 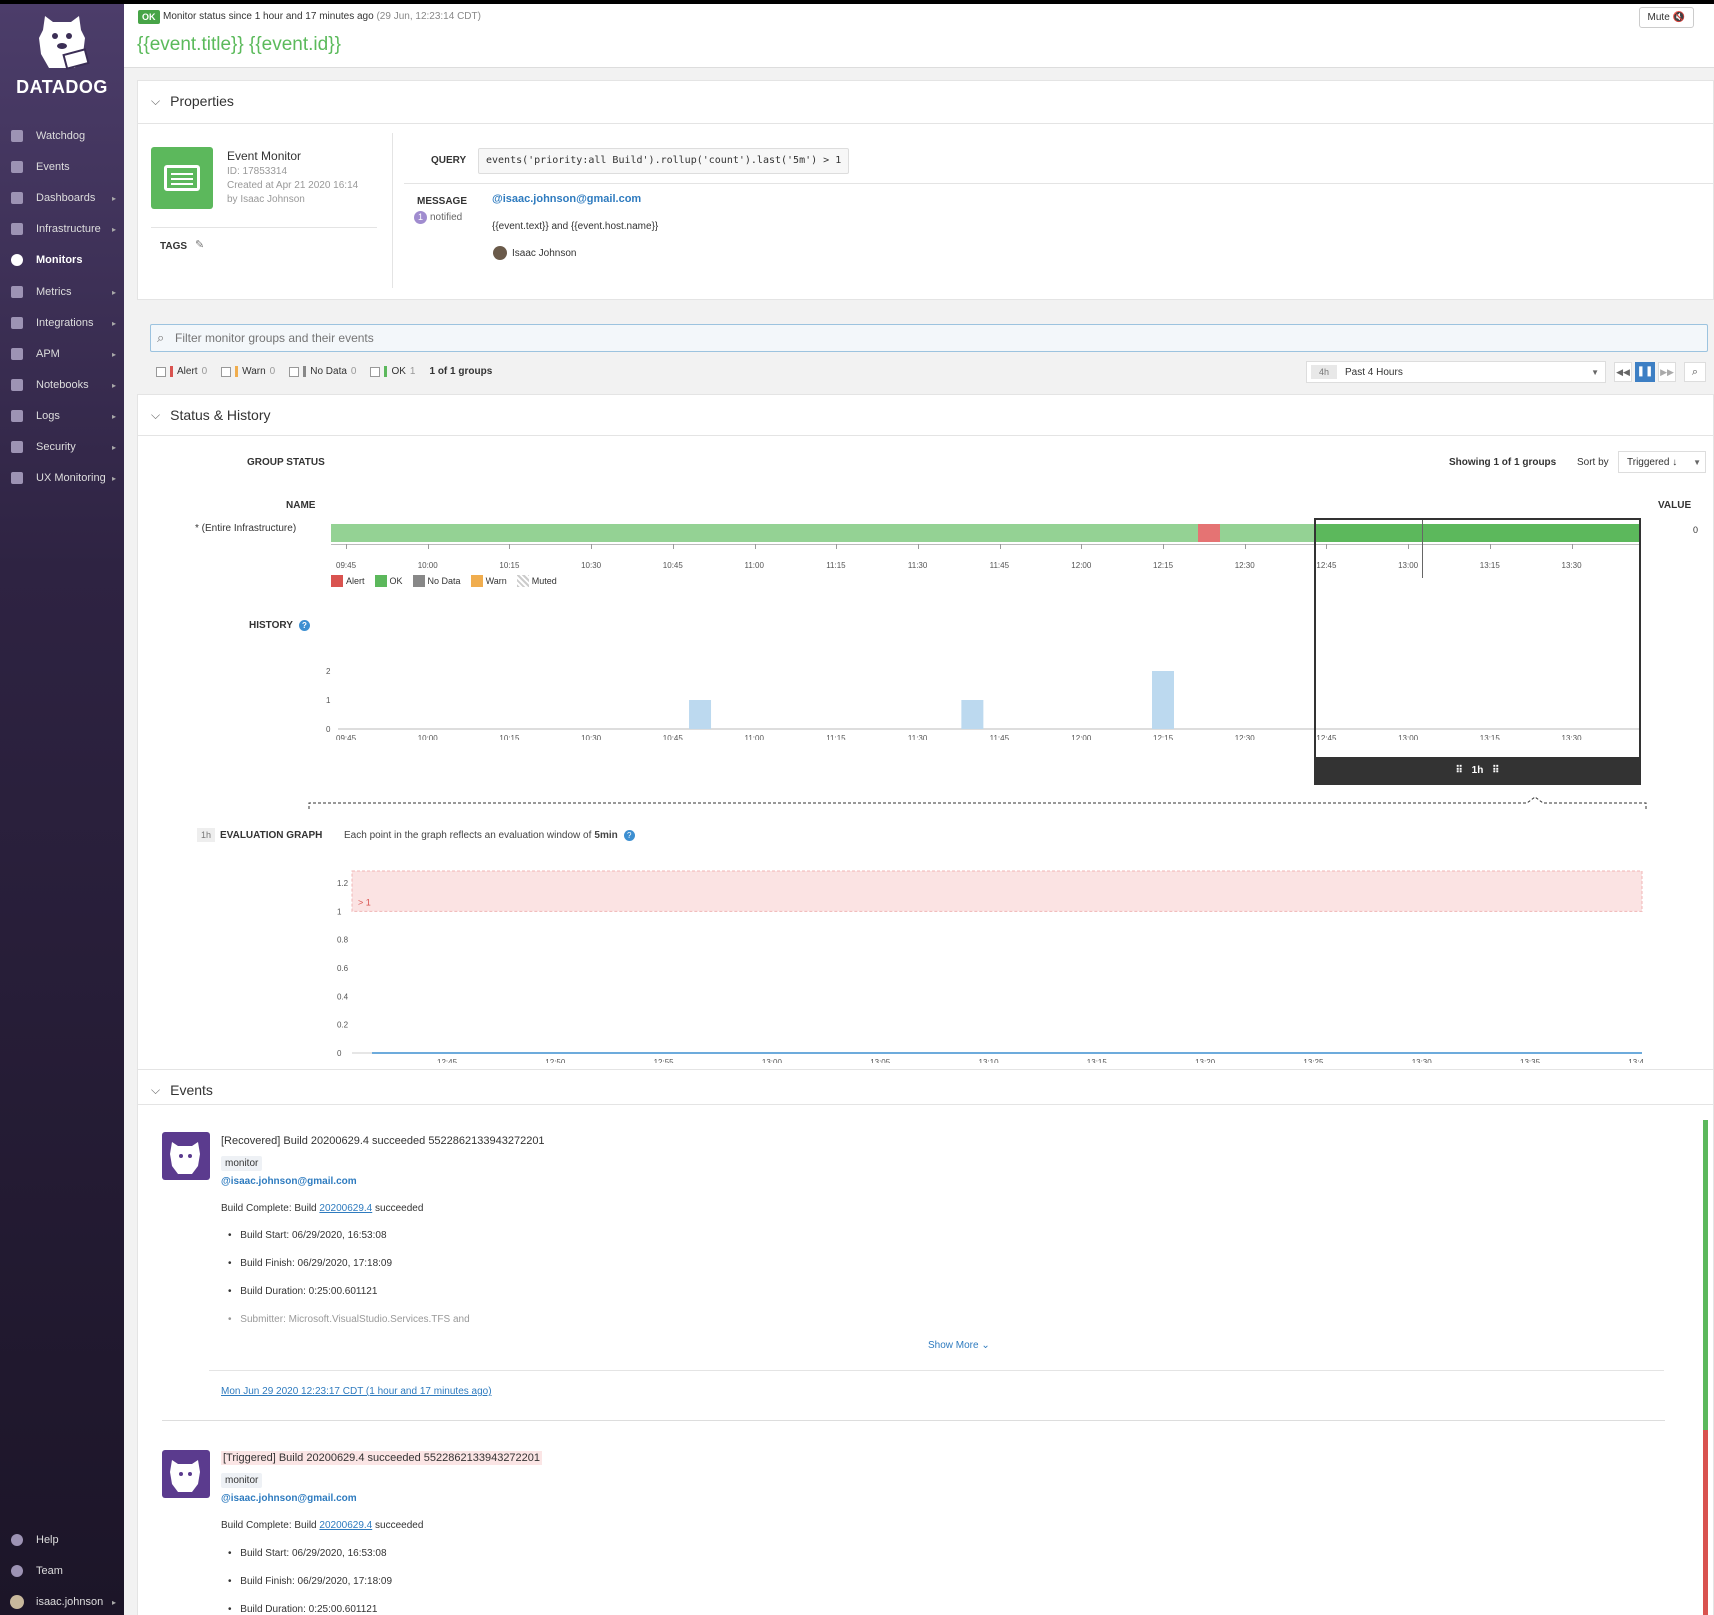 What do you see at coordinates (1477, 651) in the screenshot?
I see `selection-window: ⠿ 1h ⠿` at bounding box center [1477, 651].